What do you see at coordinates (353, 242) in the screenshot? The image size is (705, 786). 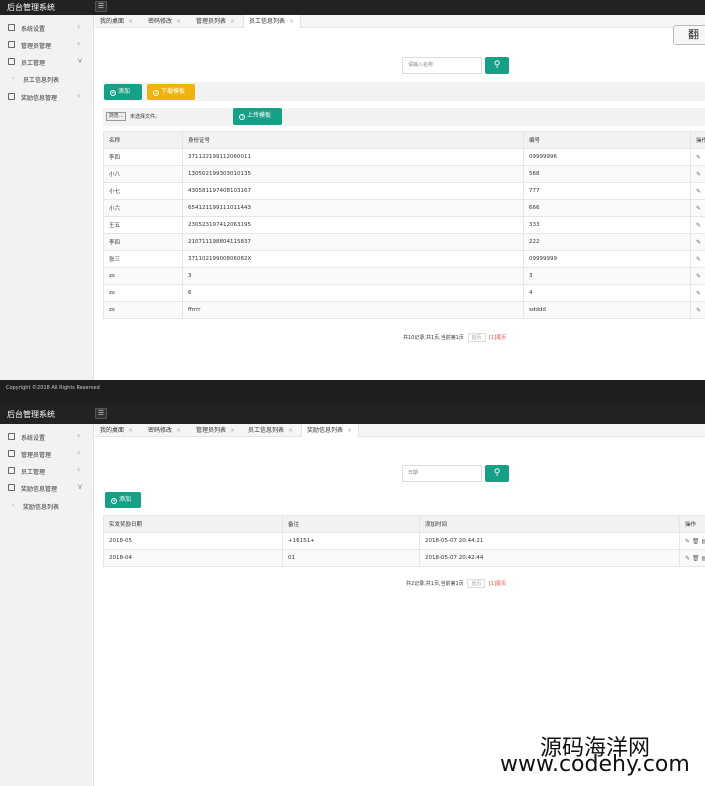 I see `table-cell: 210711198804115837` at bounding box center [353, 242].